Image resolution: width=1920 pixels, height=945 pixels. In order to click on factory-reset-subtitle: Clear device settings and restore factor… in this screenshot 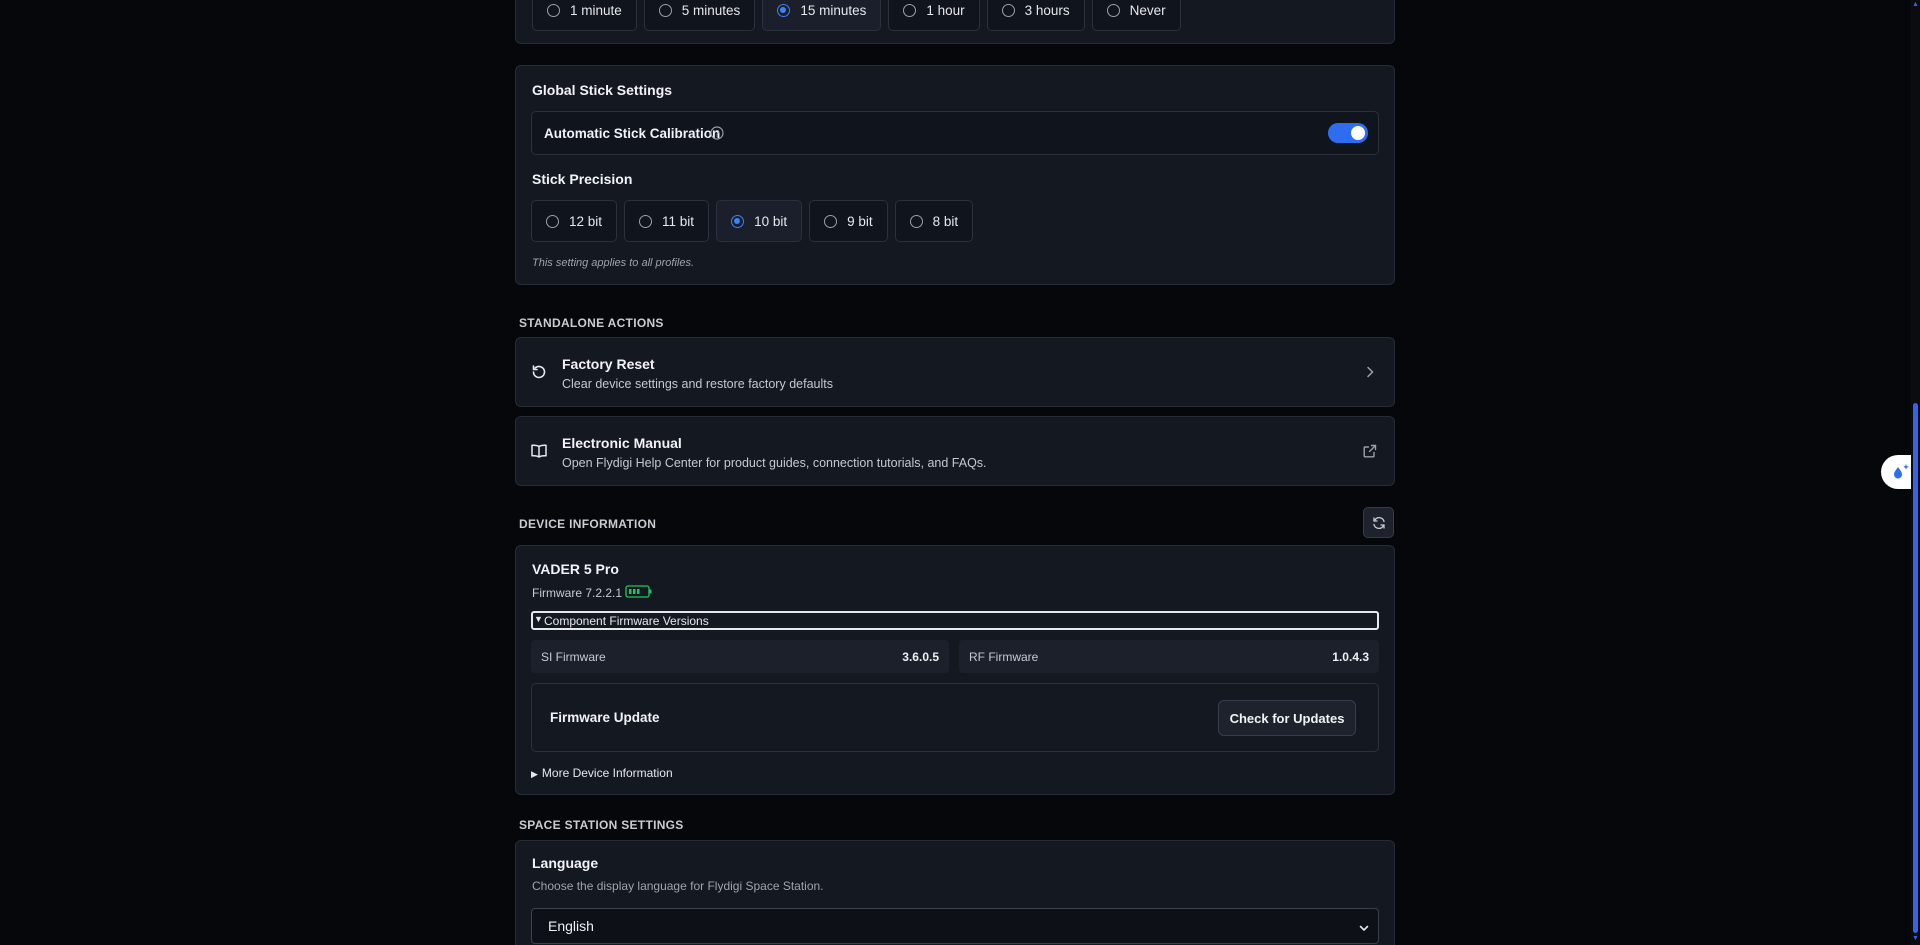, I will do `click(697, 384)`.